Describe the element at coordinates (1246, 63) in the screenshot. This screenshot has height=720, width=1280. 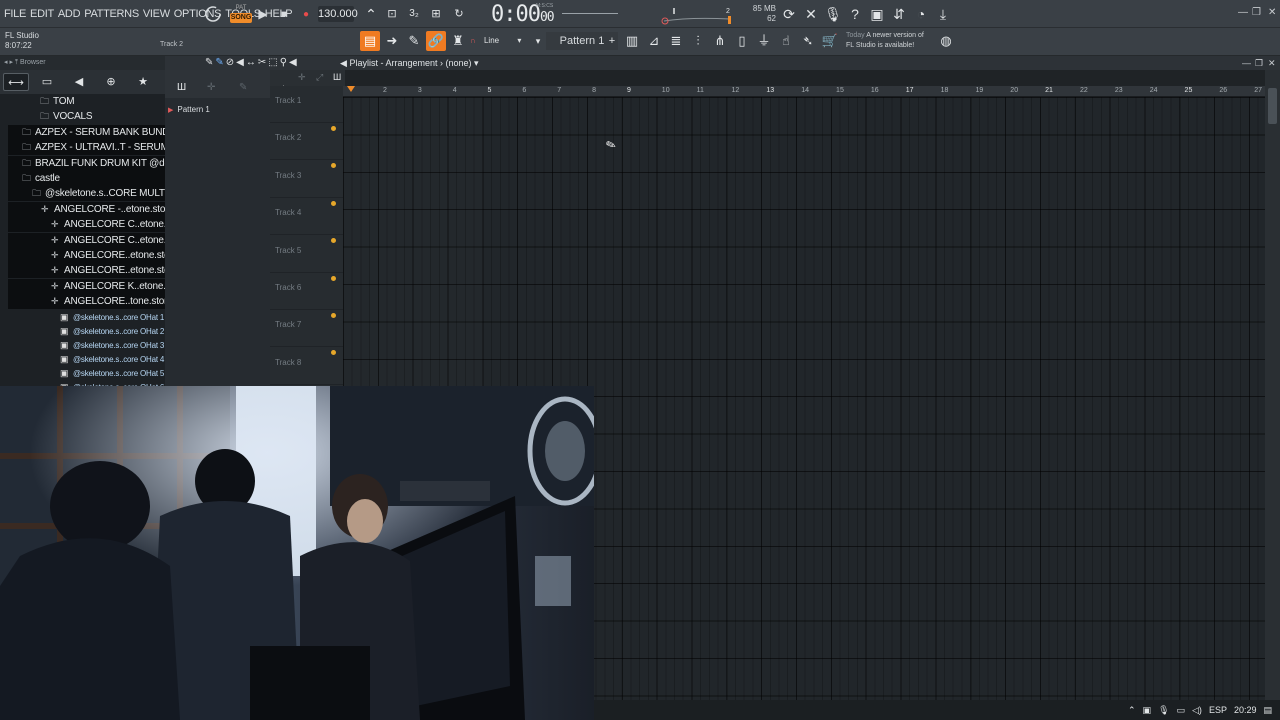
I see `playlist-minimize-icon: —` at that location.